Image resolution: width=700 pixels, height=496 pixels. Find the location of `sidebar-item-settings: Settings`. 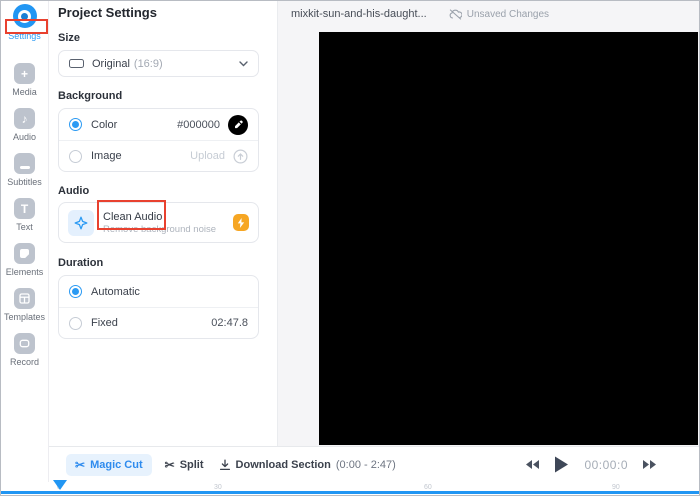

sidebar-item-settings: Settings is located at coordinates (24, 22).